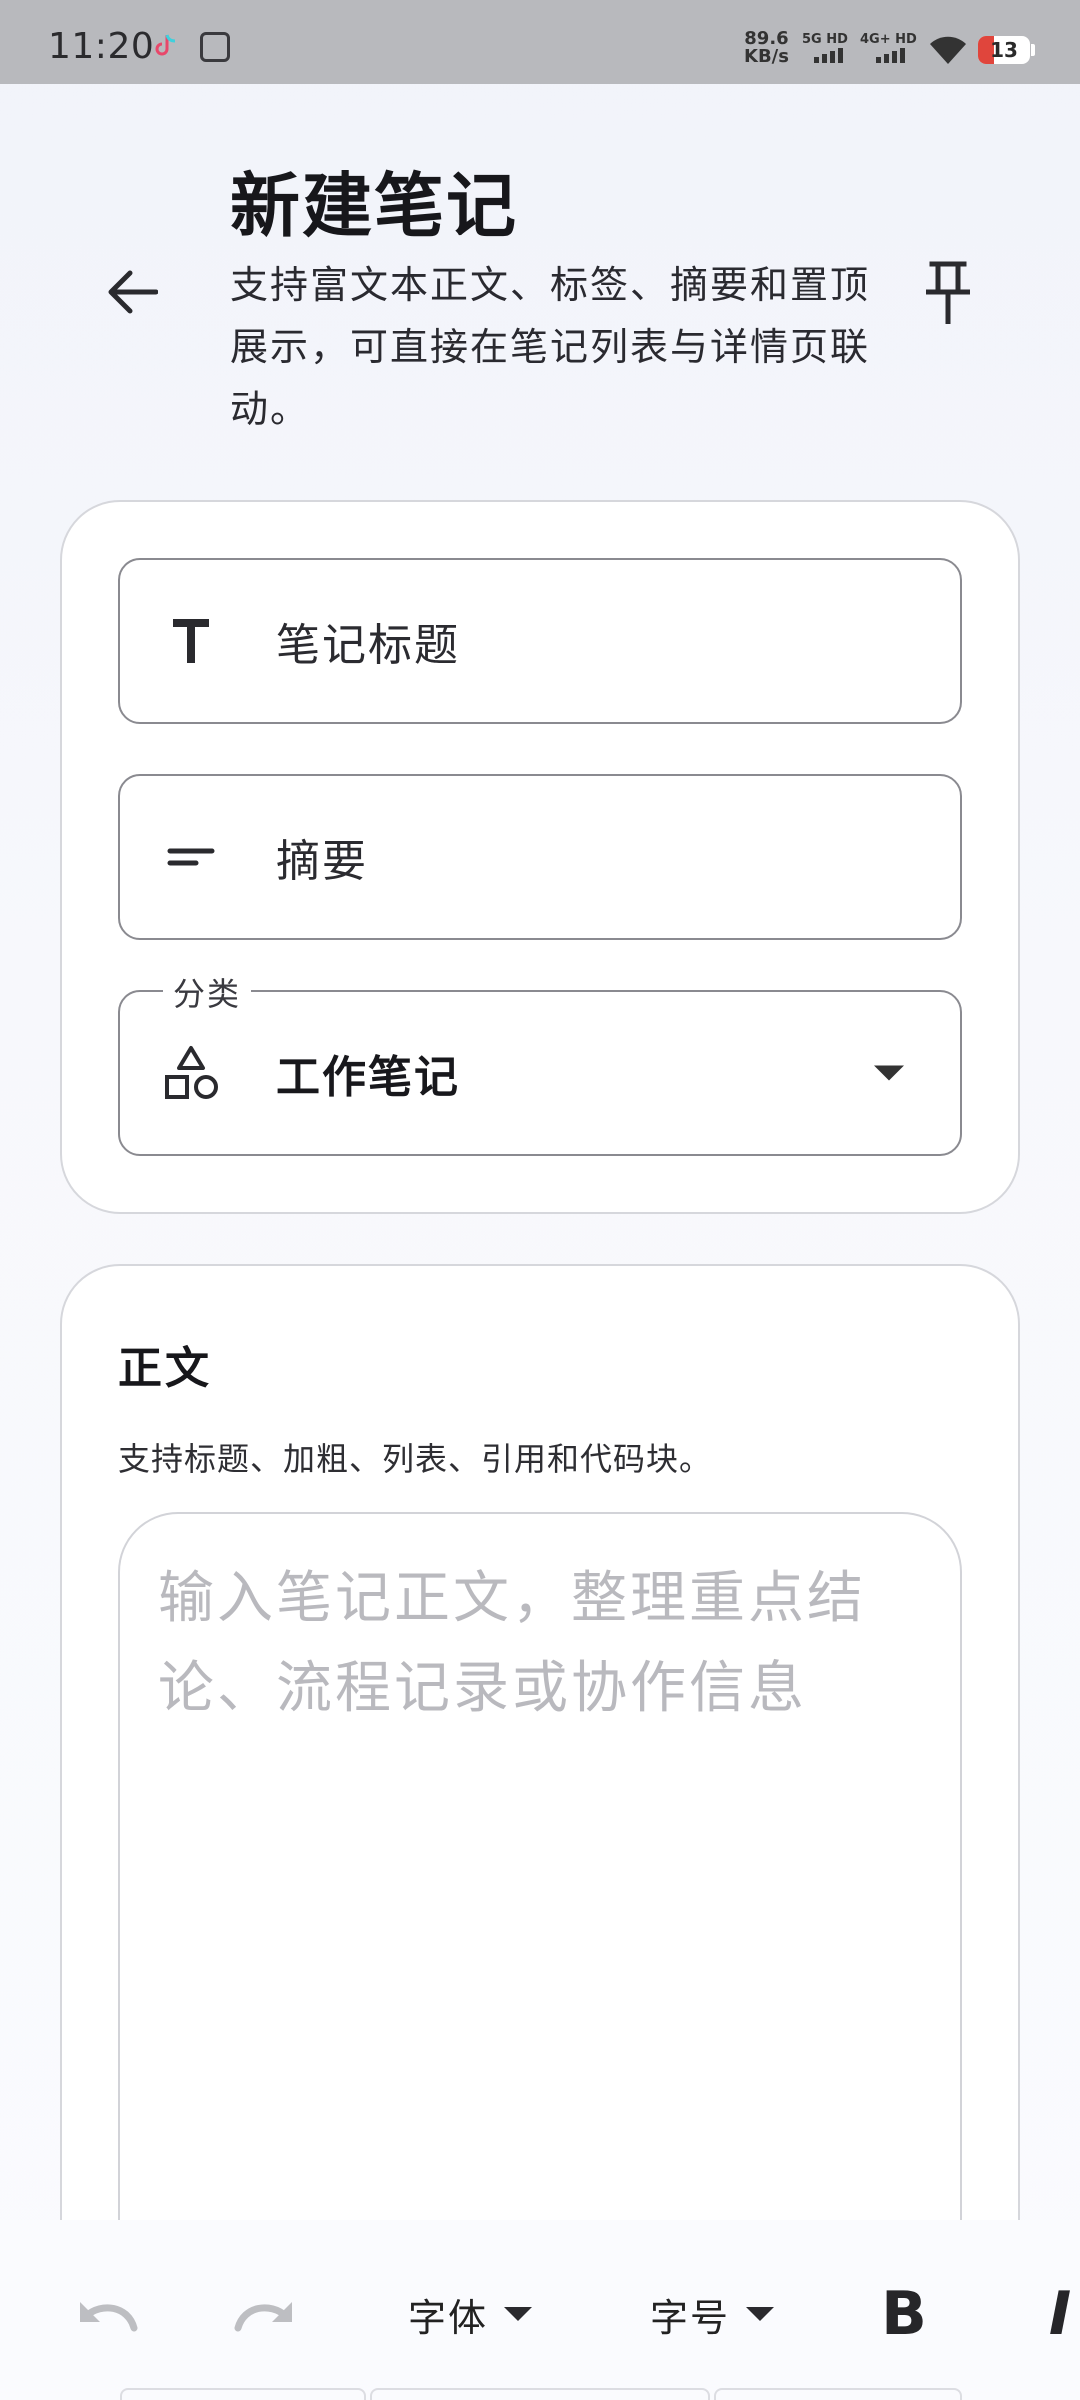  Describe the element at coordinates (191, 1073) in the screenshot. I see `shapes-icon` at that location.